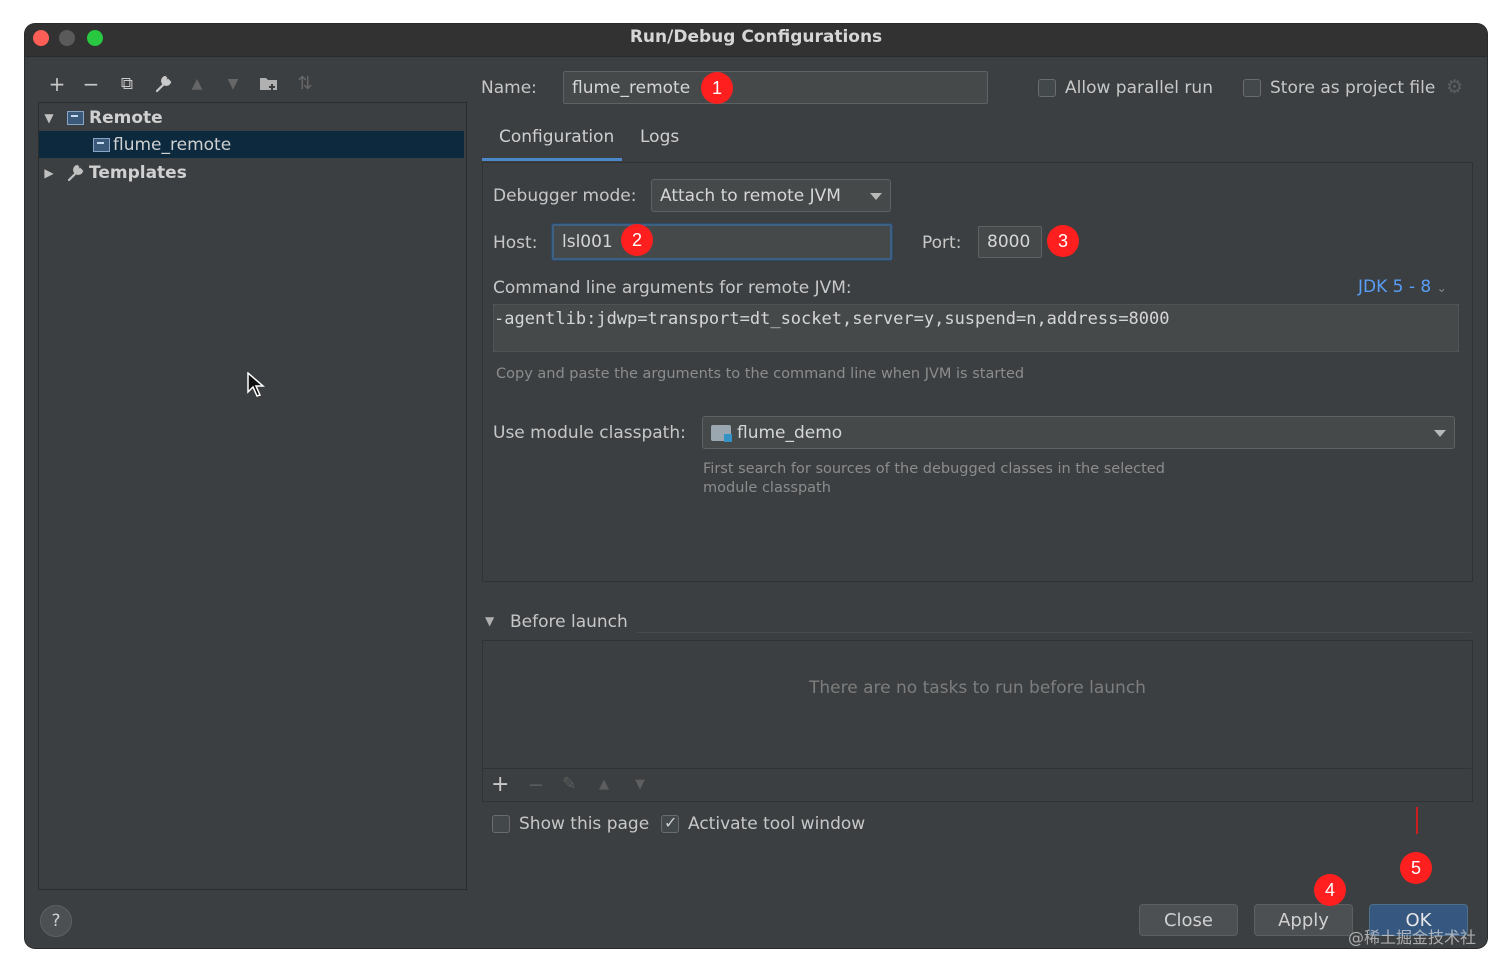  Describe the element at coordinates (251, 144) in the screenshot. I see `tree-node-flume-remote: flume_remote` at that location.